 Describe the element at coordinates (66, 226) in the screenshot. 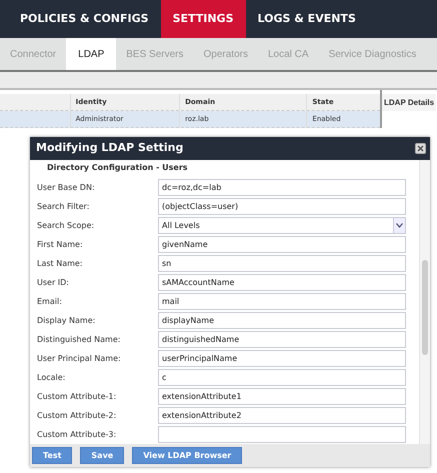

I see `field-label: Search Scope:` at that location.